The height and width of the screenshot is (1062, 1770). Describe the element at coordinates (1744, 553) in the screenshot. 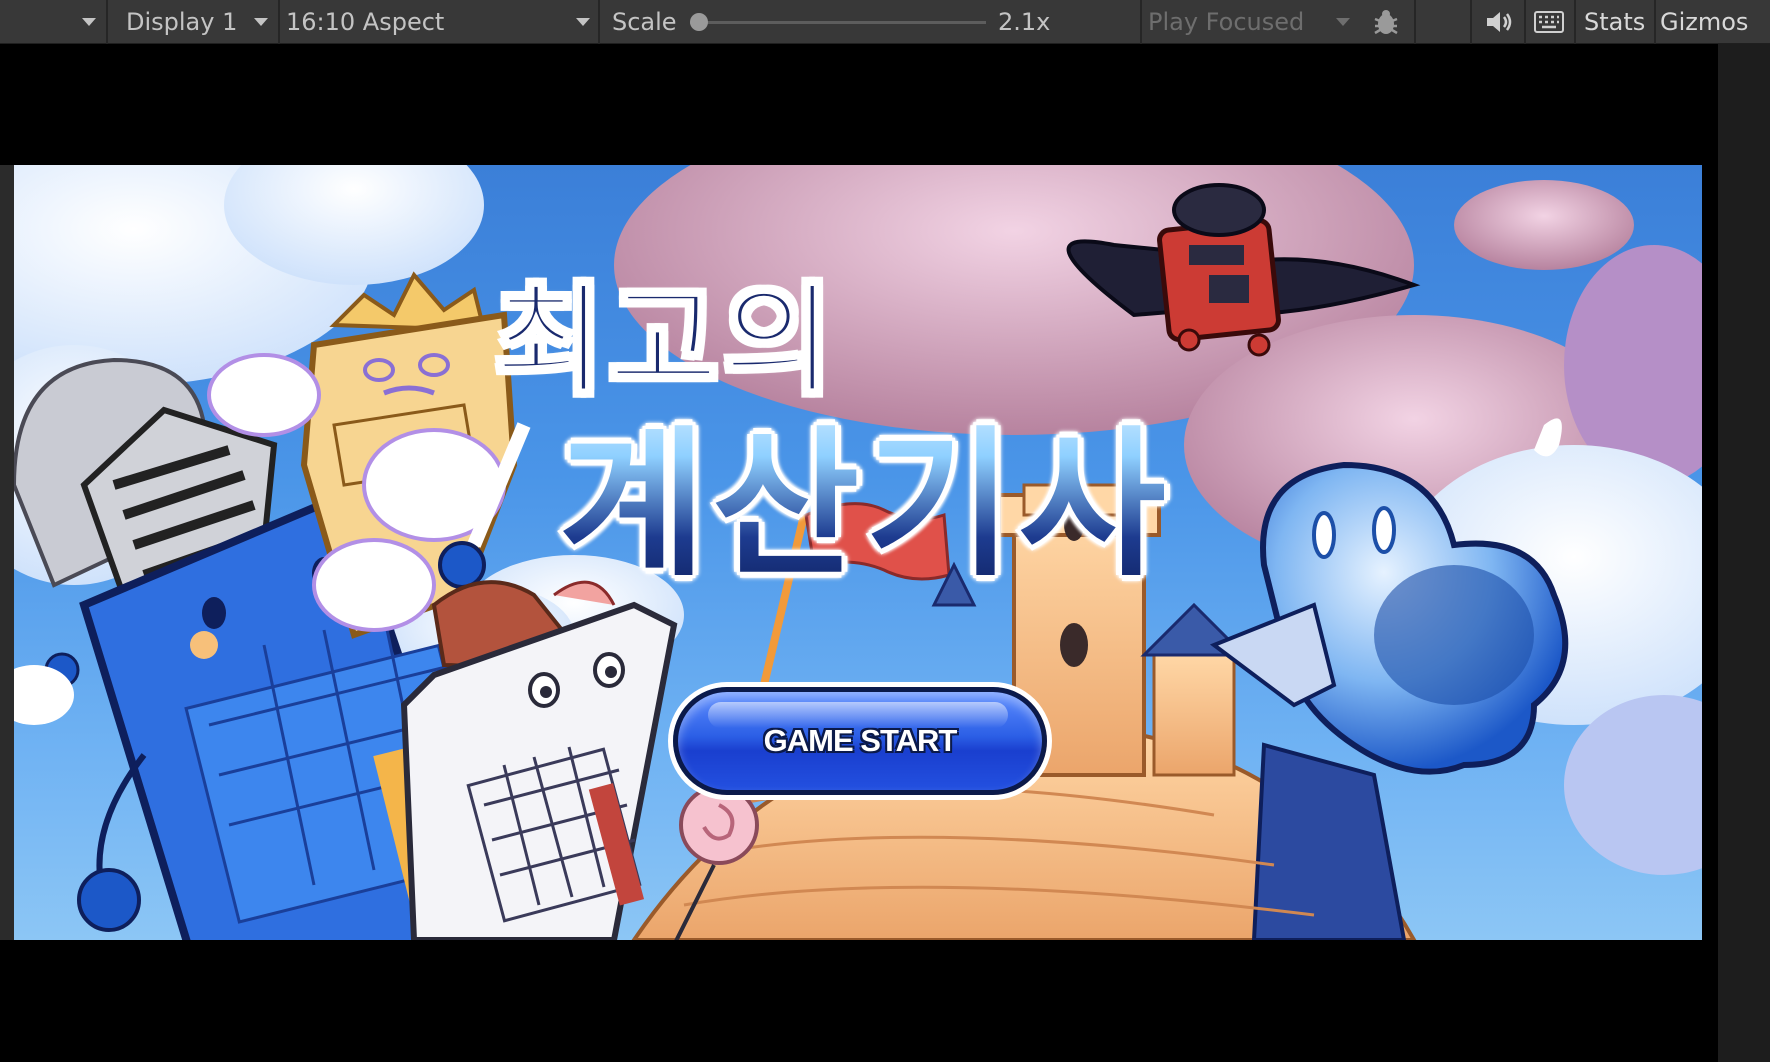

I see `right-scrollbar-gutter` at that location.